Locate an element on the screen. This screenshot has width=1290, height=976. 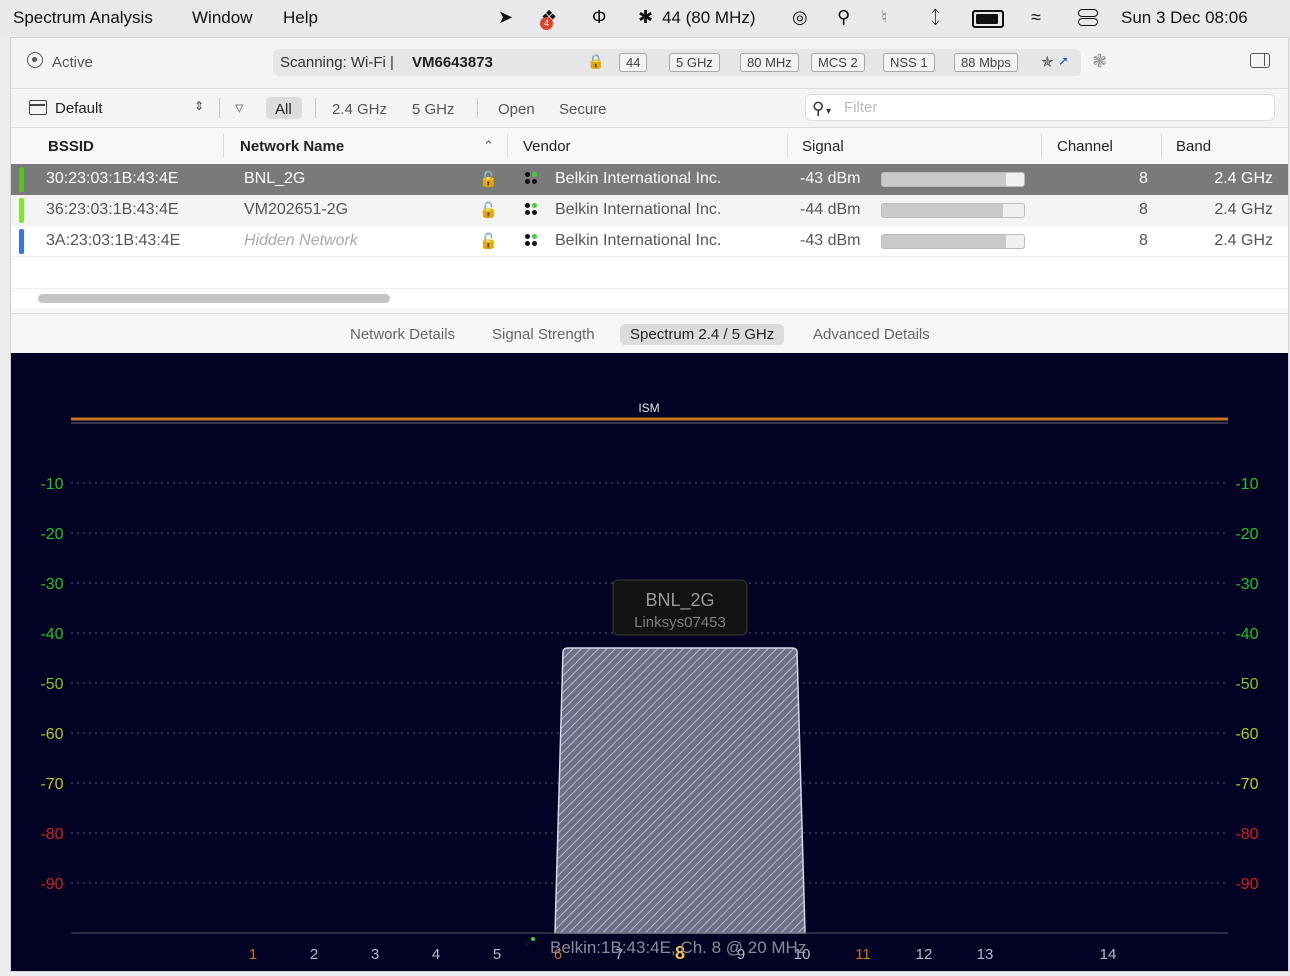
y-tick-label: -20 is located at coordinates (1246, 534).